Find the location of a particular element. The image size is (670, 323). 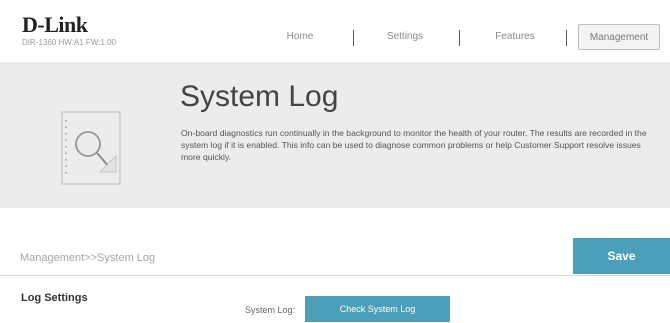

magnifier-document-icon is located at coordinates (91, 148).